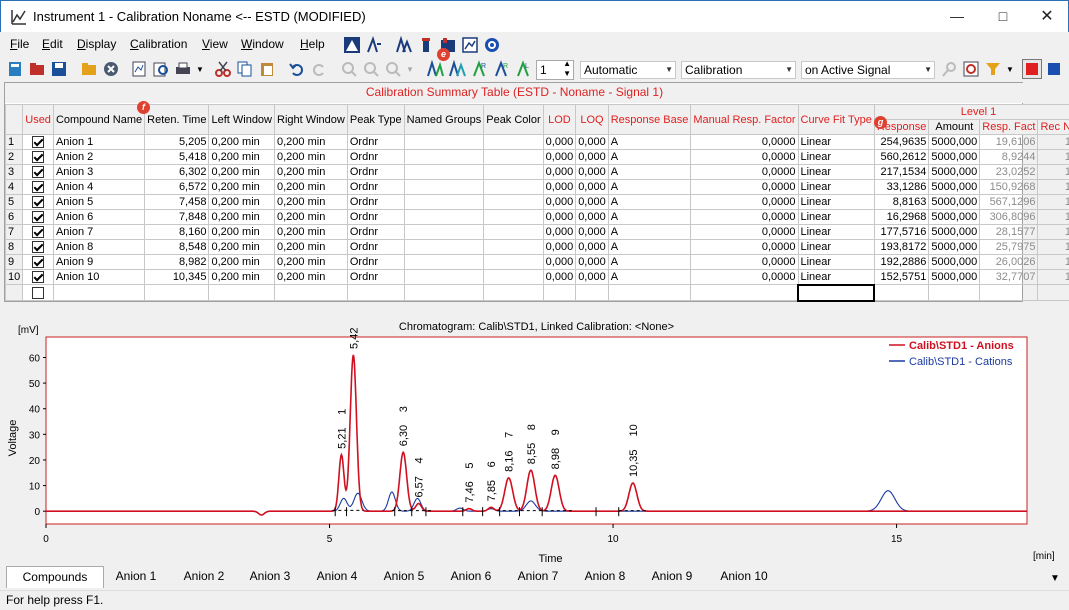 This screenshot has height=610, width=1069. I want to click on ret-time-cell: 8,160, so click(177, 232).